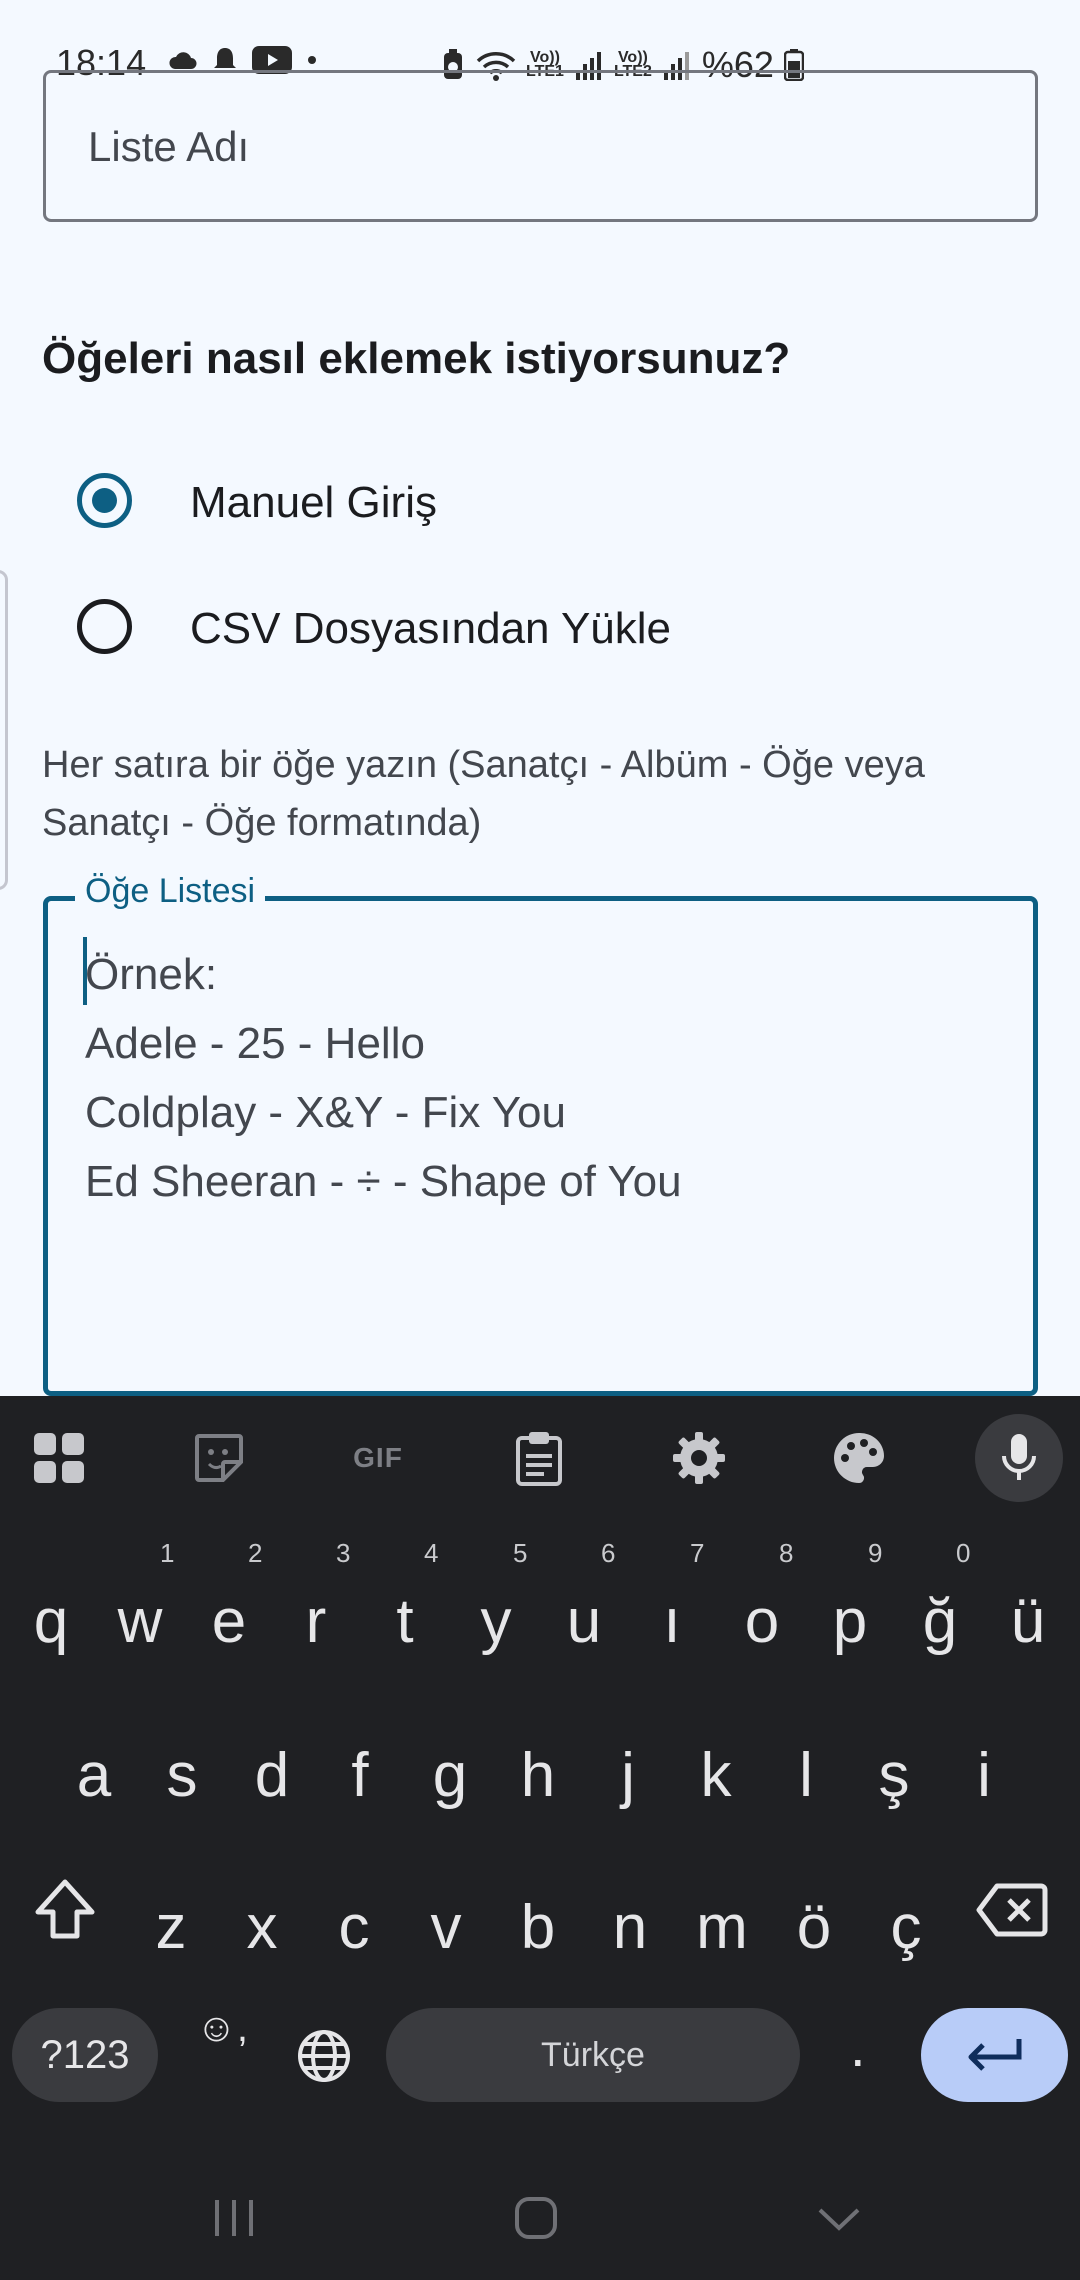 The image size is (1080, 2280). I want to click on item-list-label: Öğe Listesi, so click(170, 891).